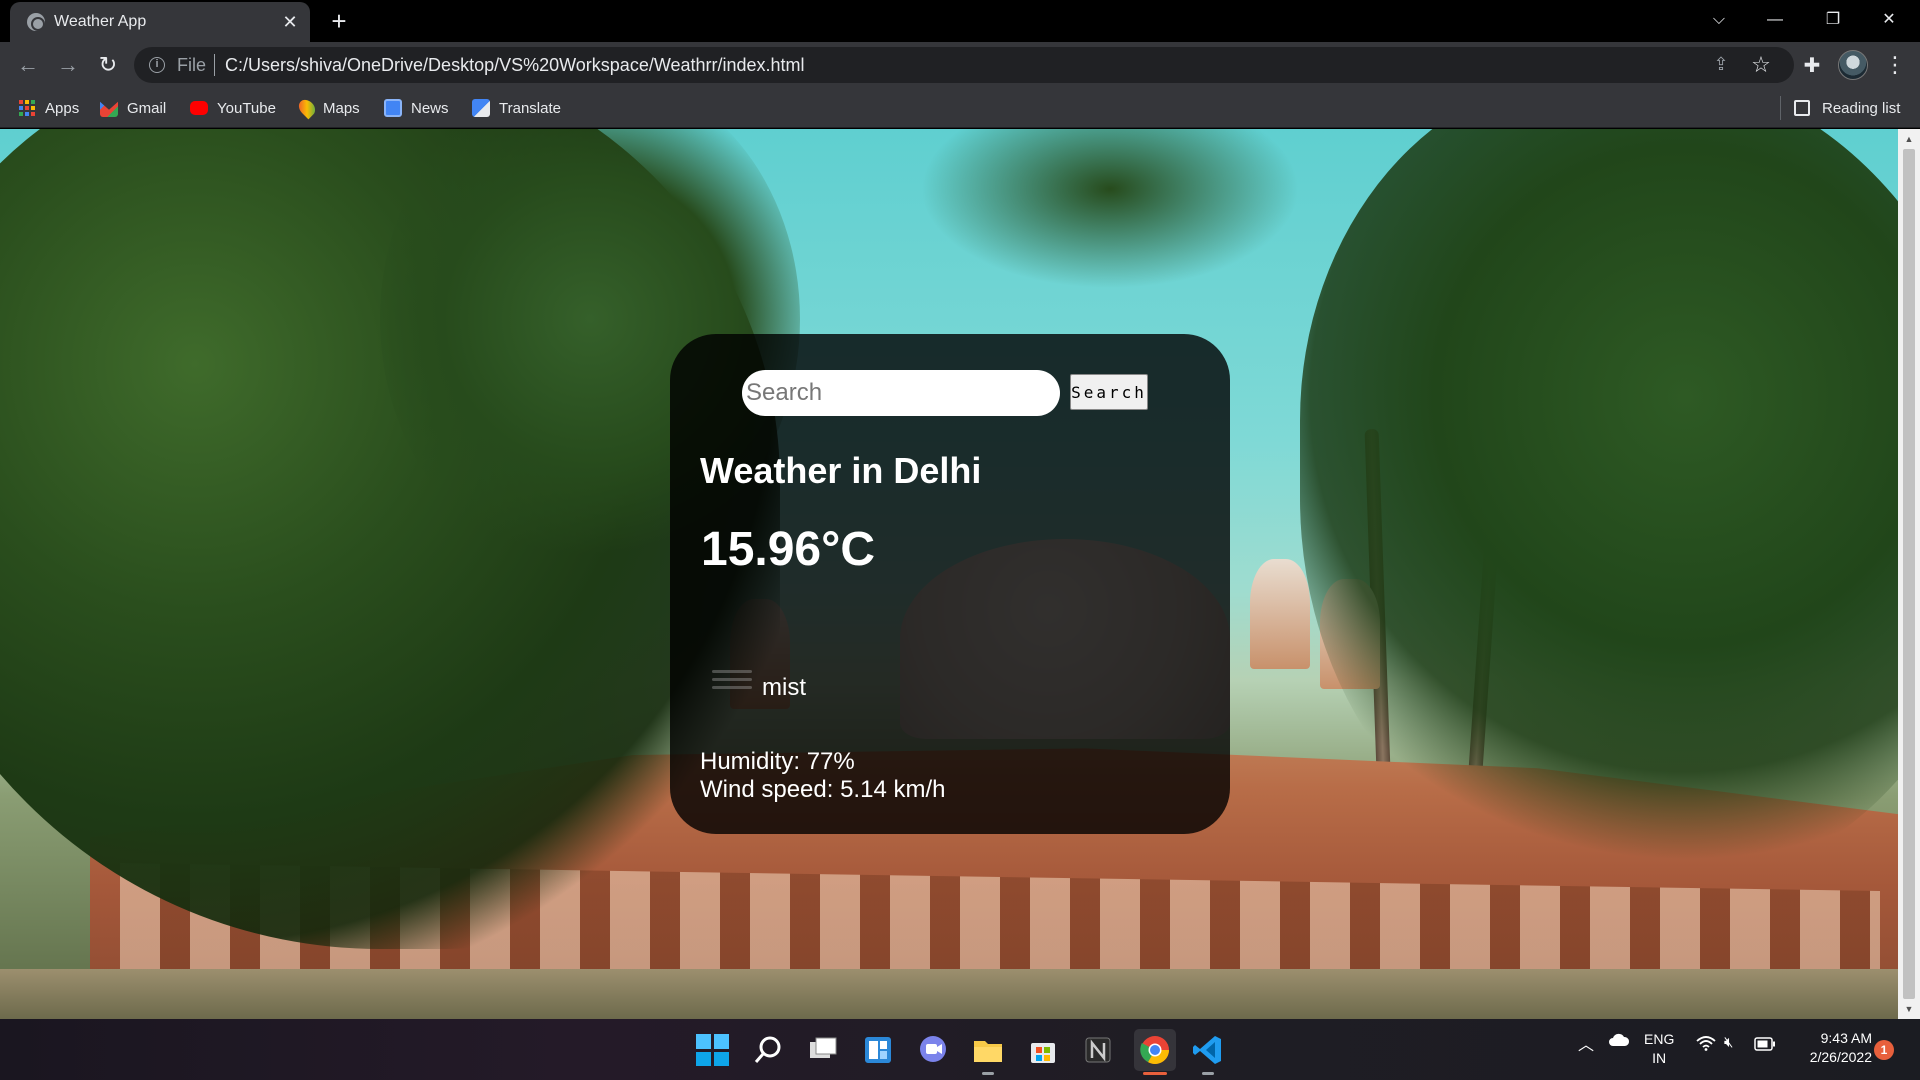 The image size is (1920, 1080). I want to click on browser-titlebar: Weather App ✕ + ⌵ — ❐ ✕, so click(960, 21).